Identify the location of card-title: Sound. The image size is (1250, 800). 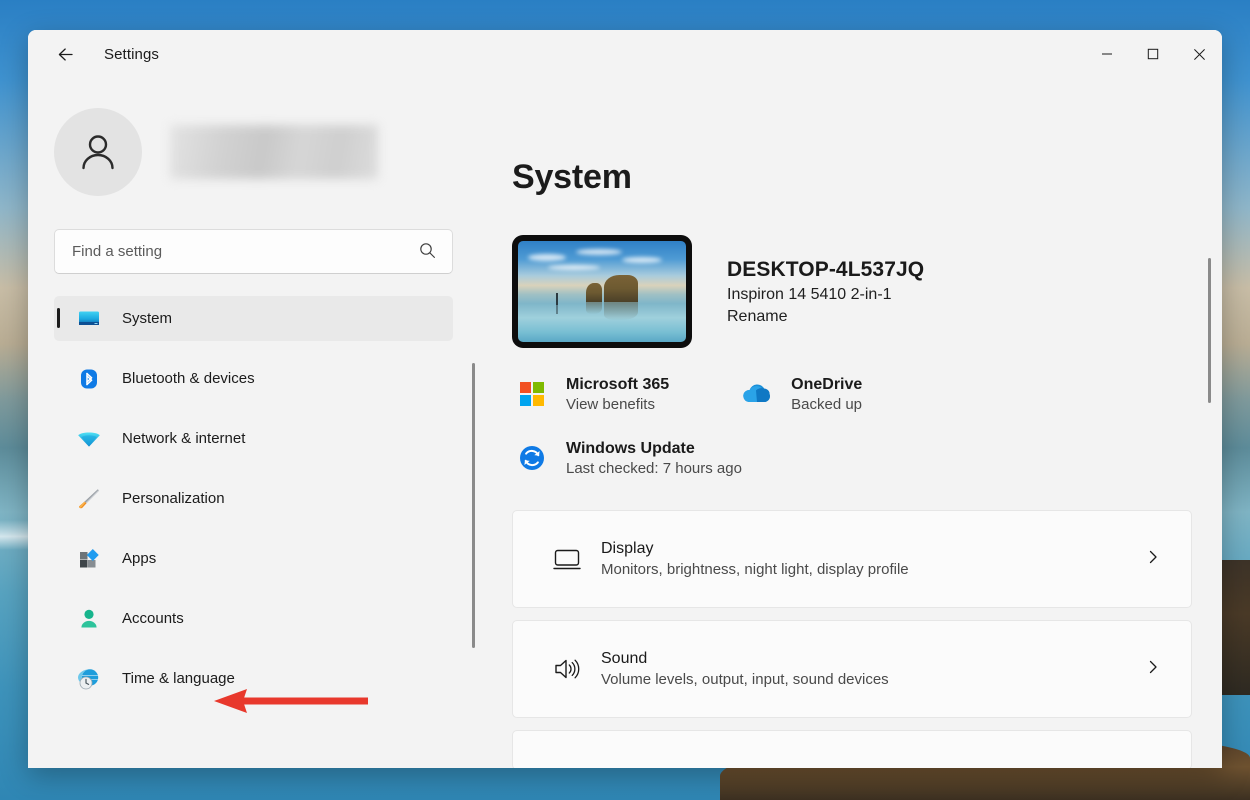
(624, 658).